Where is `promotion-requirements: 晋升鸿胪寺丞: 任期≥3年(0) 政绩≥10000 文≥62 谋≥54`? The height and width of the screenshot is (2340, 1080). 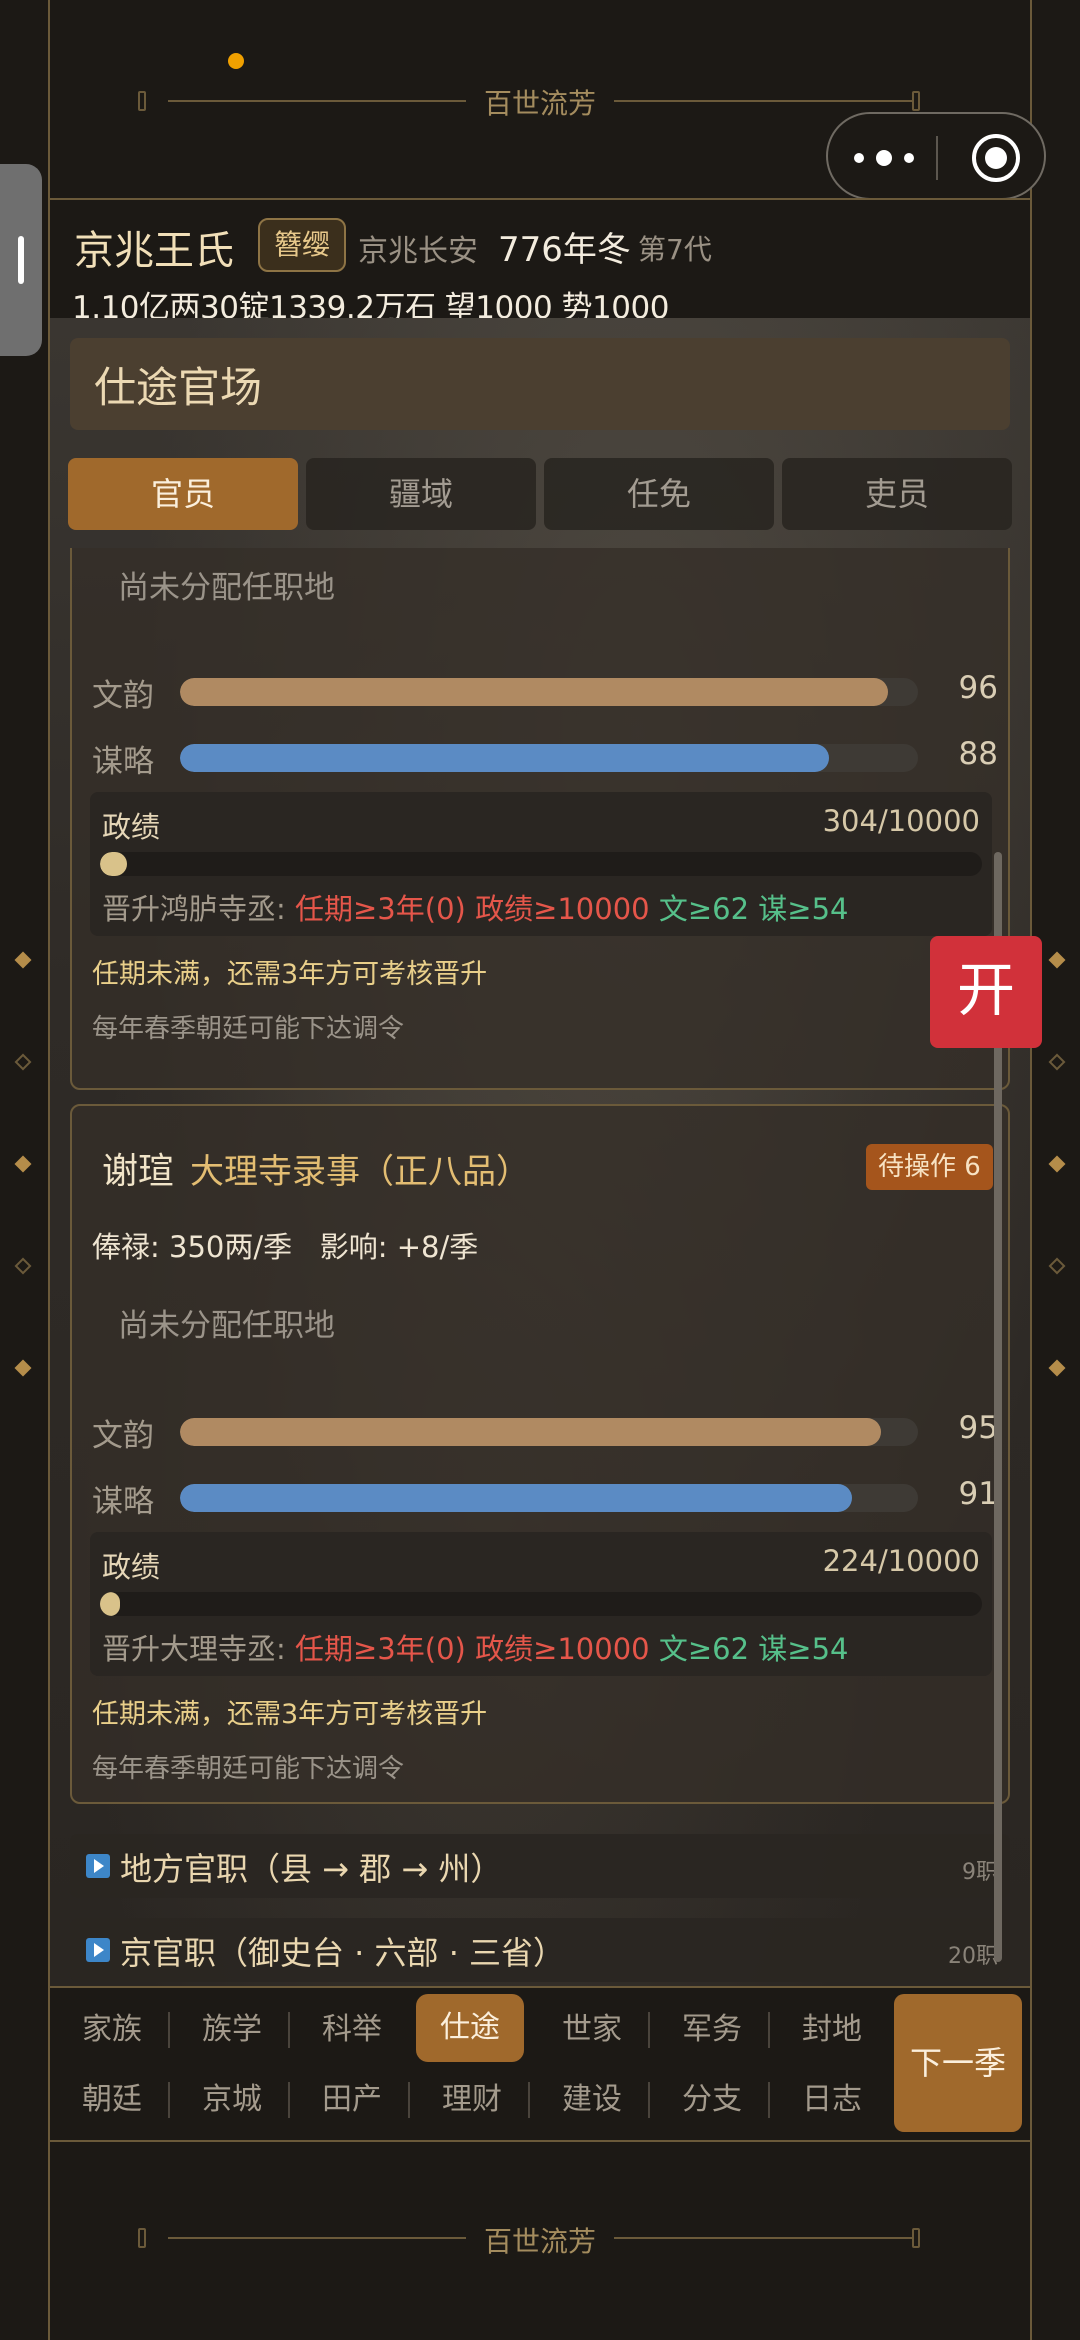
promotion-requirements: 晋升鸿胪寺丞: 任期≥3年(0) 政绩≥10000 文≥62 谋≥54 is located at coordinates (475, 907).